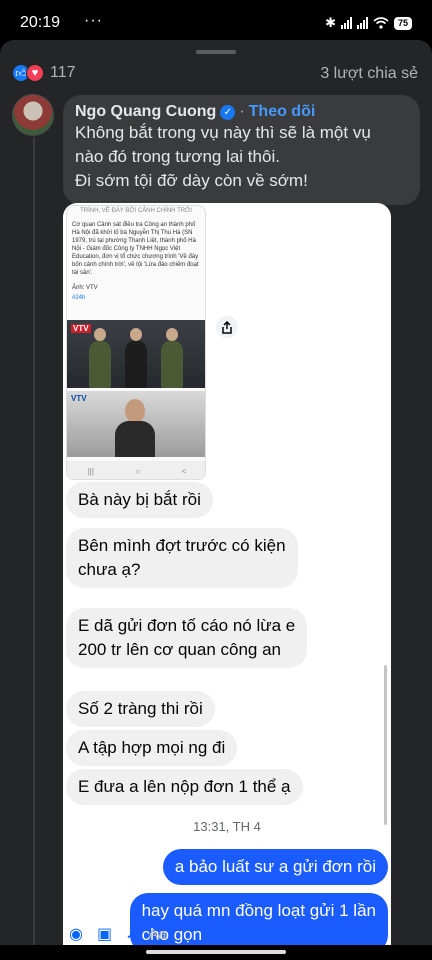  What do you see at coordinates (381, 23) in the screenshot?
I see `wifi-icon` at bounding box center [381, 23].